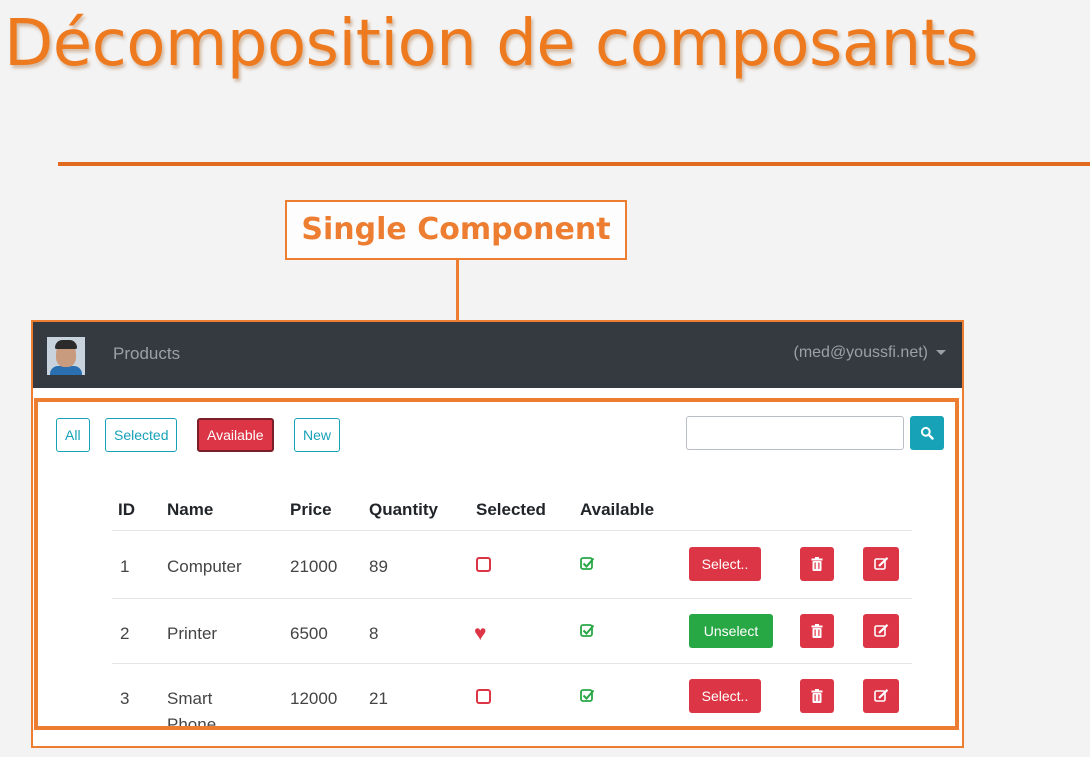  What do you see at coordinates (204, 566) in the screenshot?
I see `cell-name: Computer` at bounding box center [204, 566].